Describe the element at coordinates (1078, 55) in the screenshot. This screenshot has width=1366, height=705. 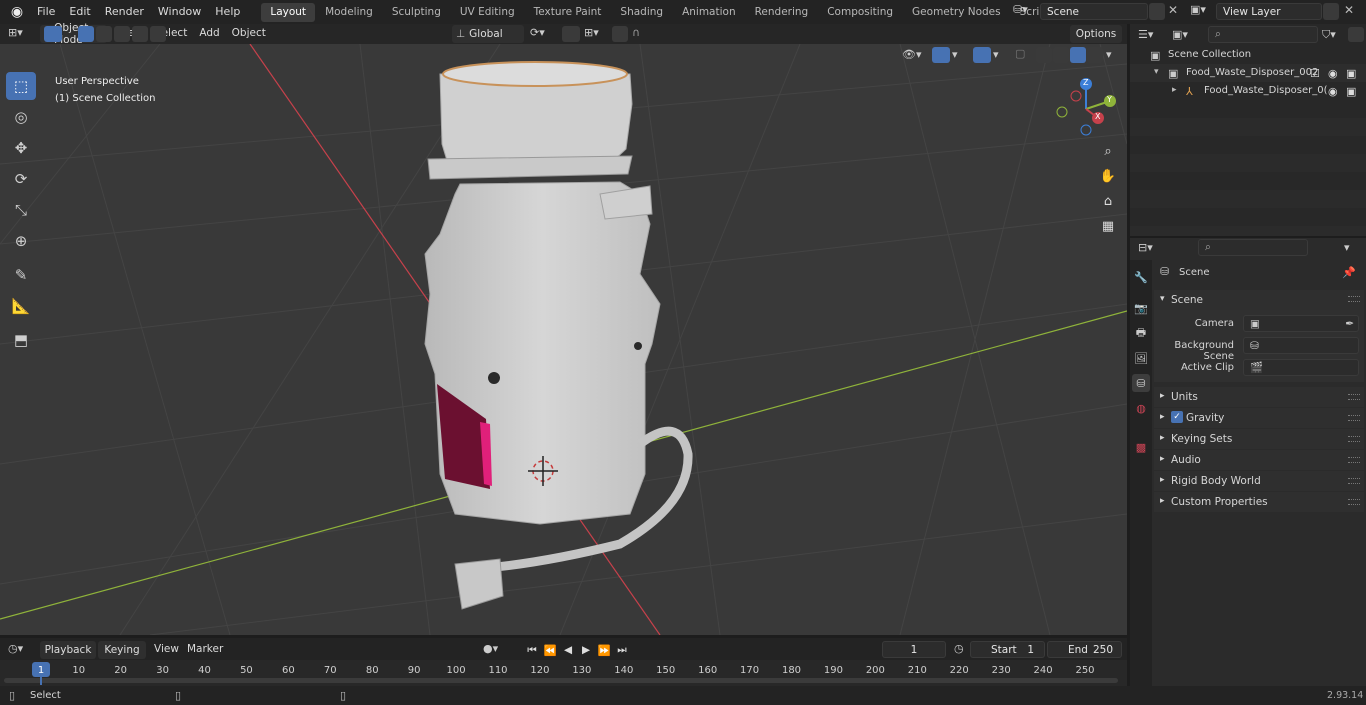
I see `material-preview-icon` at that location.